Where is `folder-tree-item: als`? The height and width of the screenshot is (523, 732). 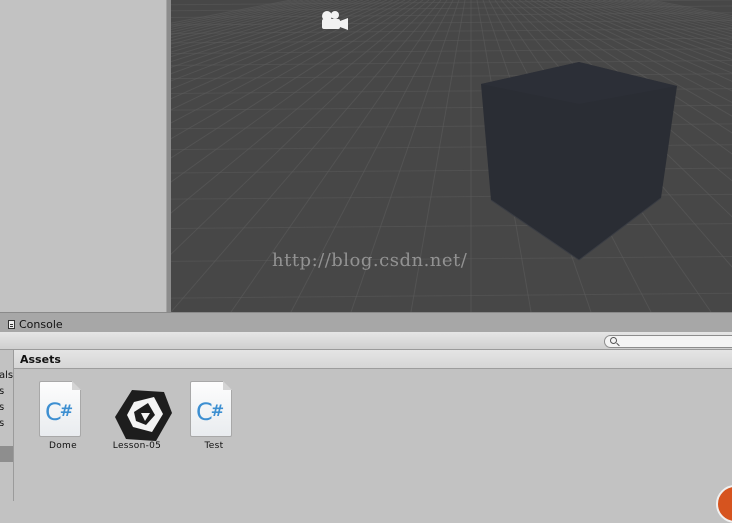 folder-tree-item: als is located at coordinates (6, 376).